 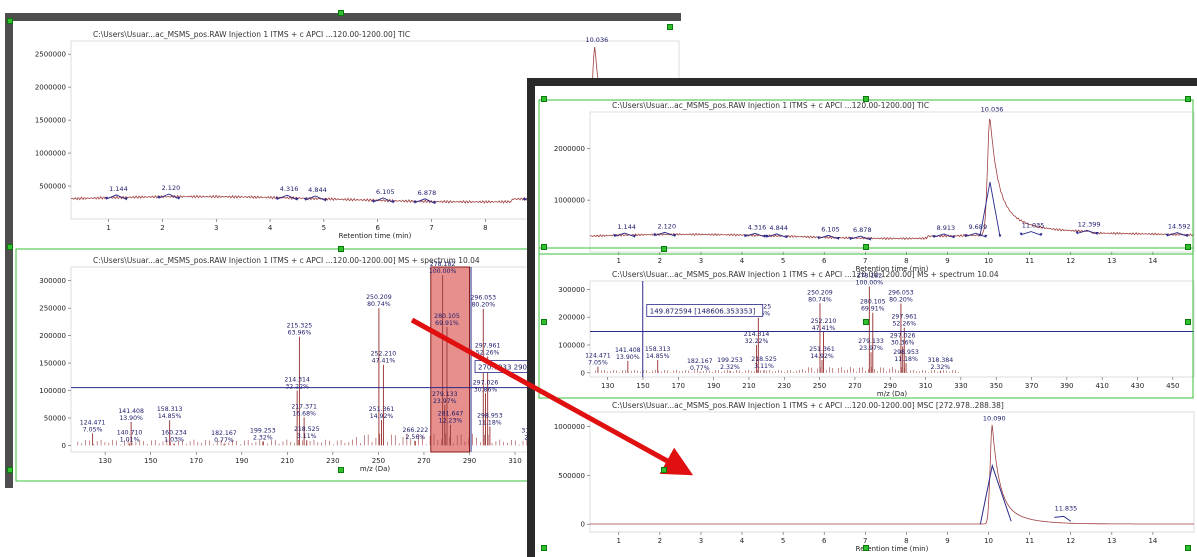 I want to click on x-tick-label: 430, so click(x=1137, y=386).